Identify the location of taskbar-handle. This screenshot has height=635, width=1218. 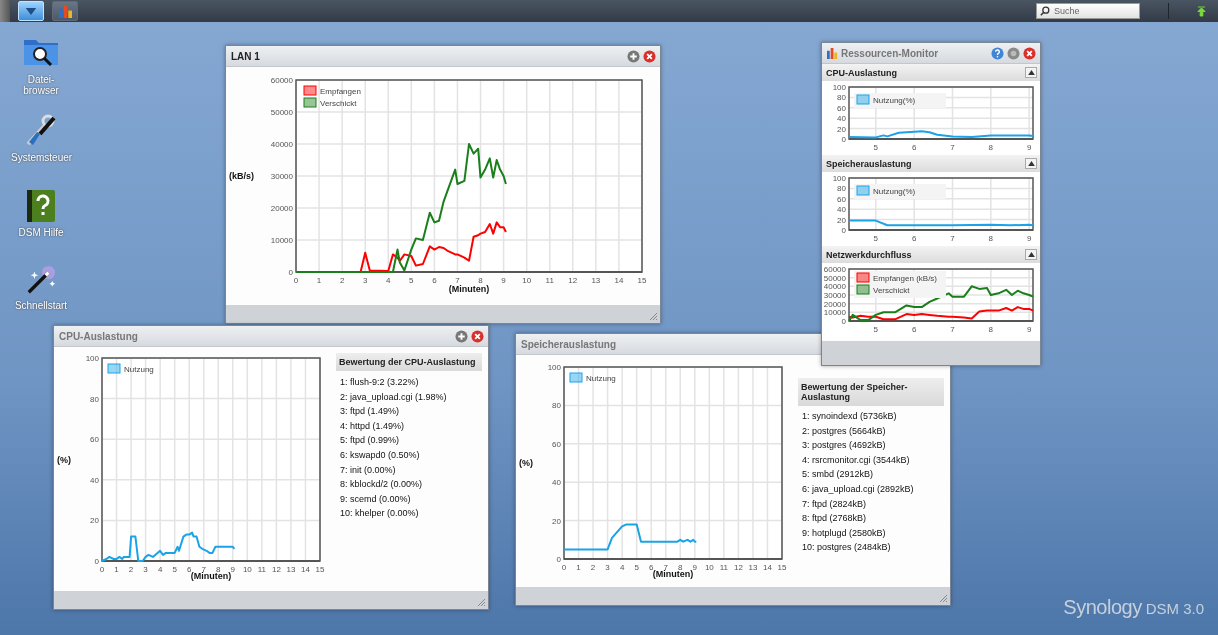
(5, 11).